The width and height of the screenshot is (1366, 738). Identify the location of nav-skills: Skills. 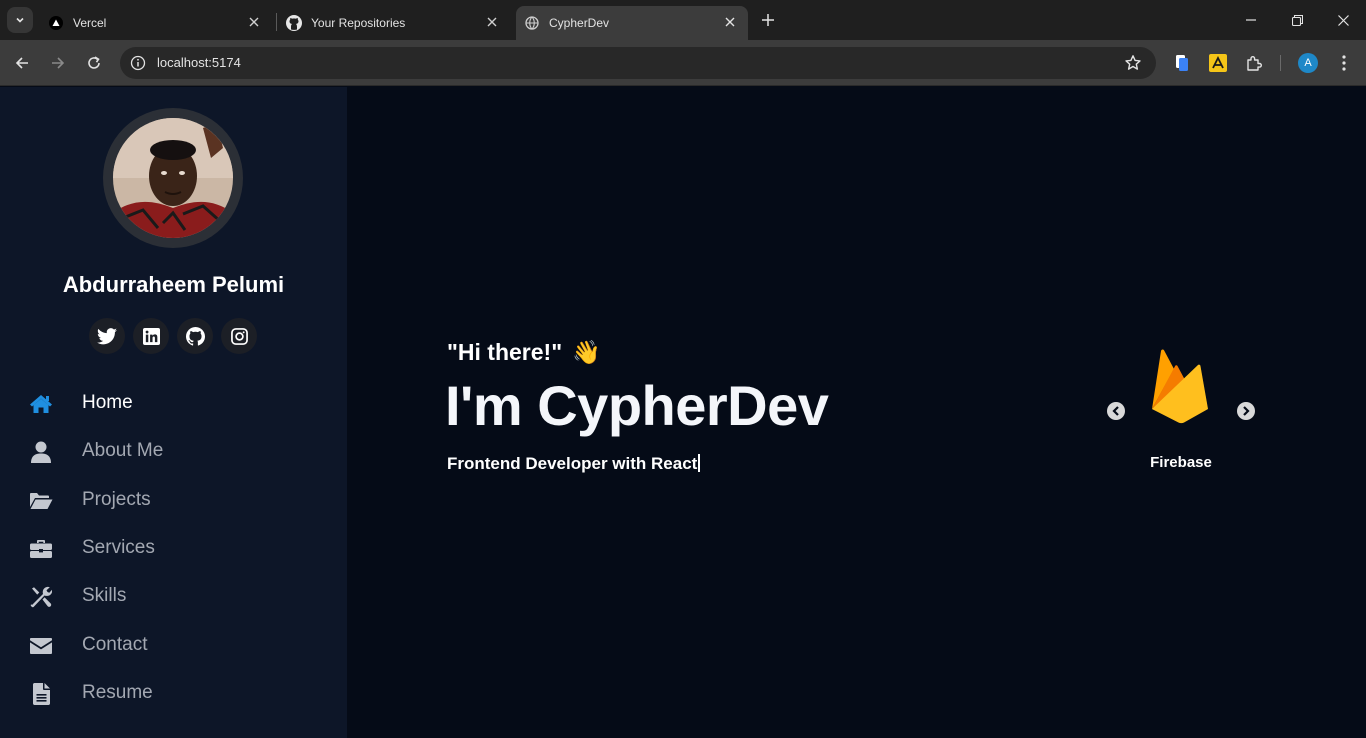
(173, 597).